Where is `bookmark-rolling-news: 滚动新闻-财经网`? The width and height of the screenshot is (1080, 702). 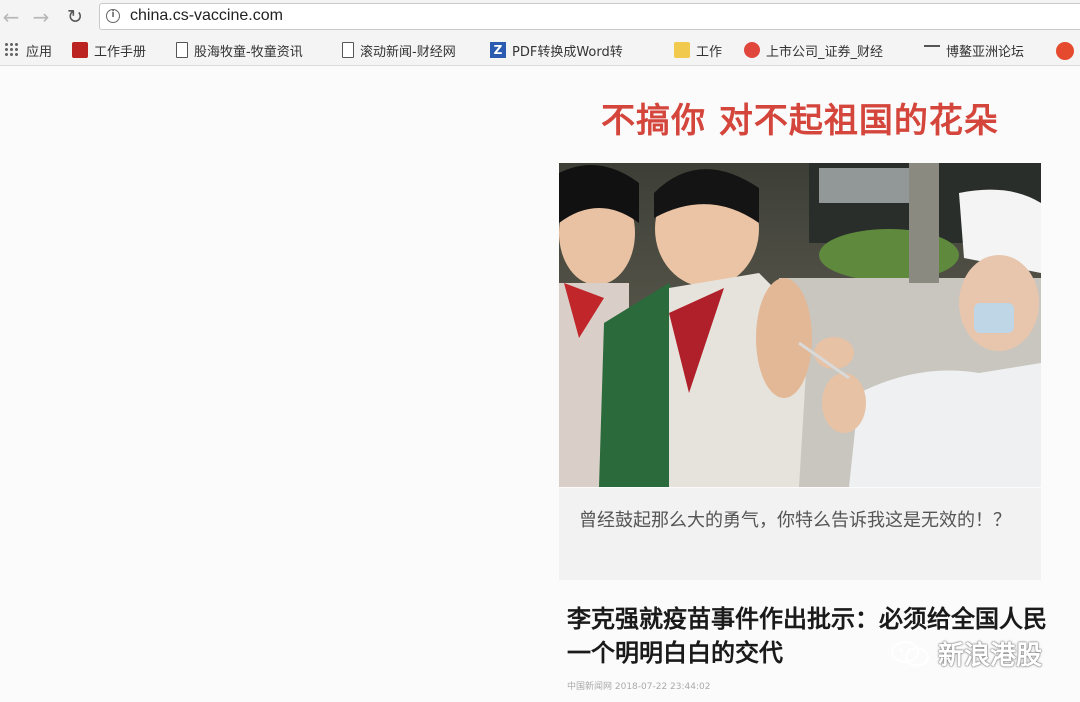 bookmark-rolling-news: 滚动新闻-财经网 is located at coordinates (399, 50).